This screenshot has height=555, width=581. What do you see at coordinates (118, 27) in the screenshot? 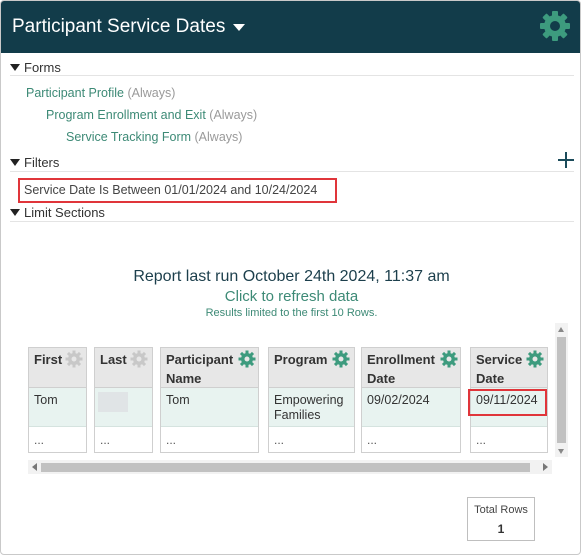
I see `report-title: Participant Service Dates` at bounding box center [118, 27].